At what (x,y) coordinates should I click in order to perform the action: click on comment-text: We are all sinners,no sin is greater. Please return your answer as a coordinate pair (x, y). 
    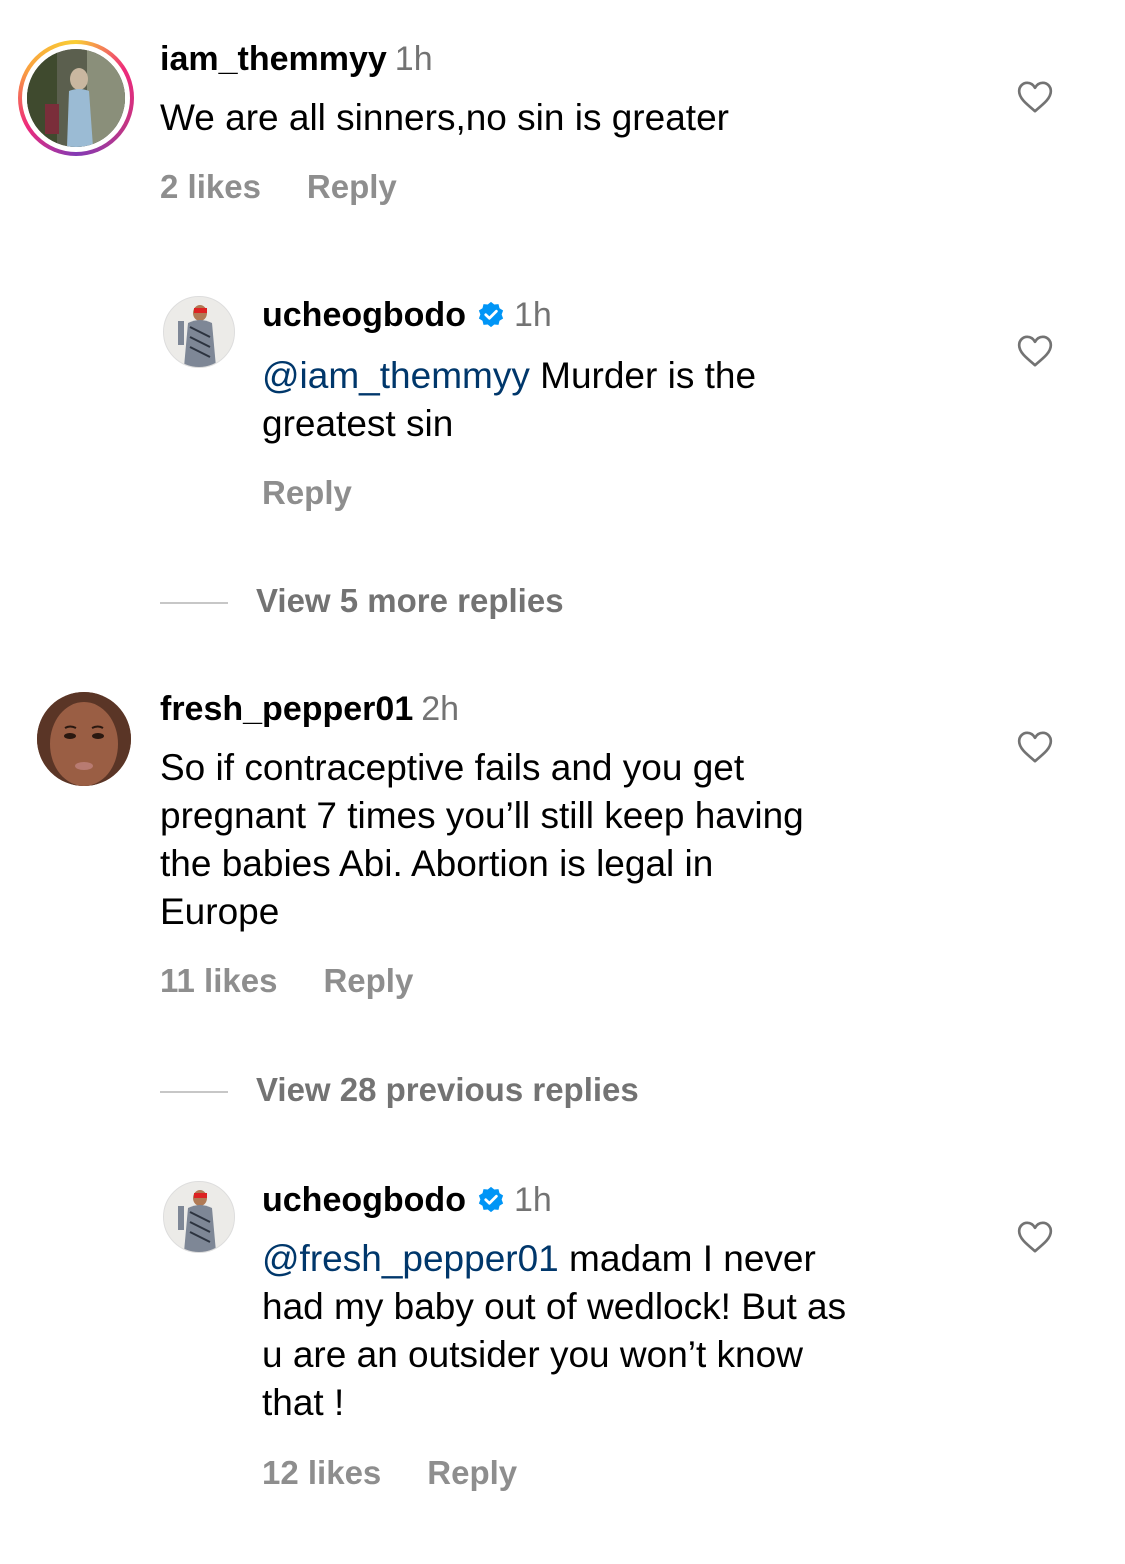
    Looking at the image, I should click on (444, 117).